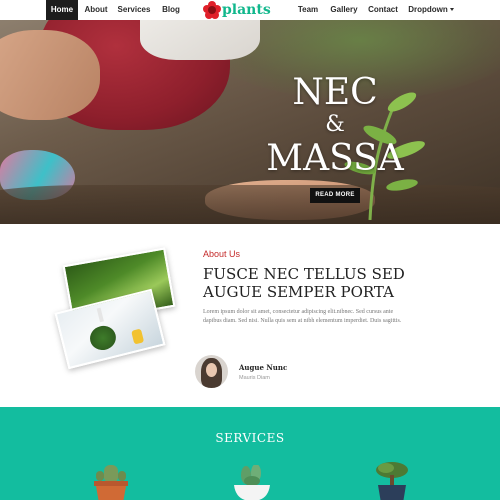  What do you see at coordinates (171, 10) in the screenshot?
I see `nav-blog-link: Blog` at bounding box center [171, 10].